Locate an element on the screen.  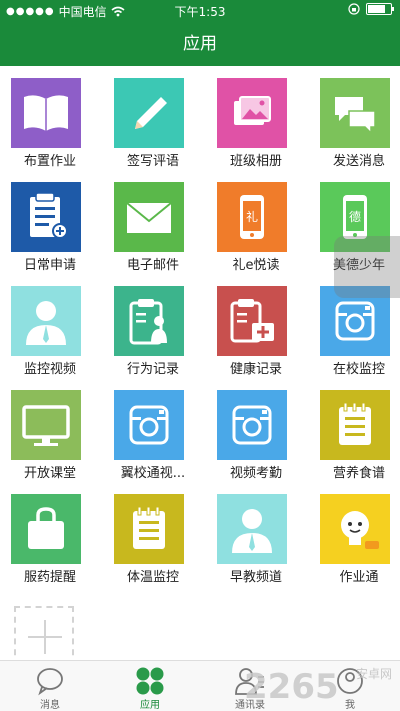
status-bar: ●●●●● 中国电信 下午1:53 is located at coordinates (200, 11).